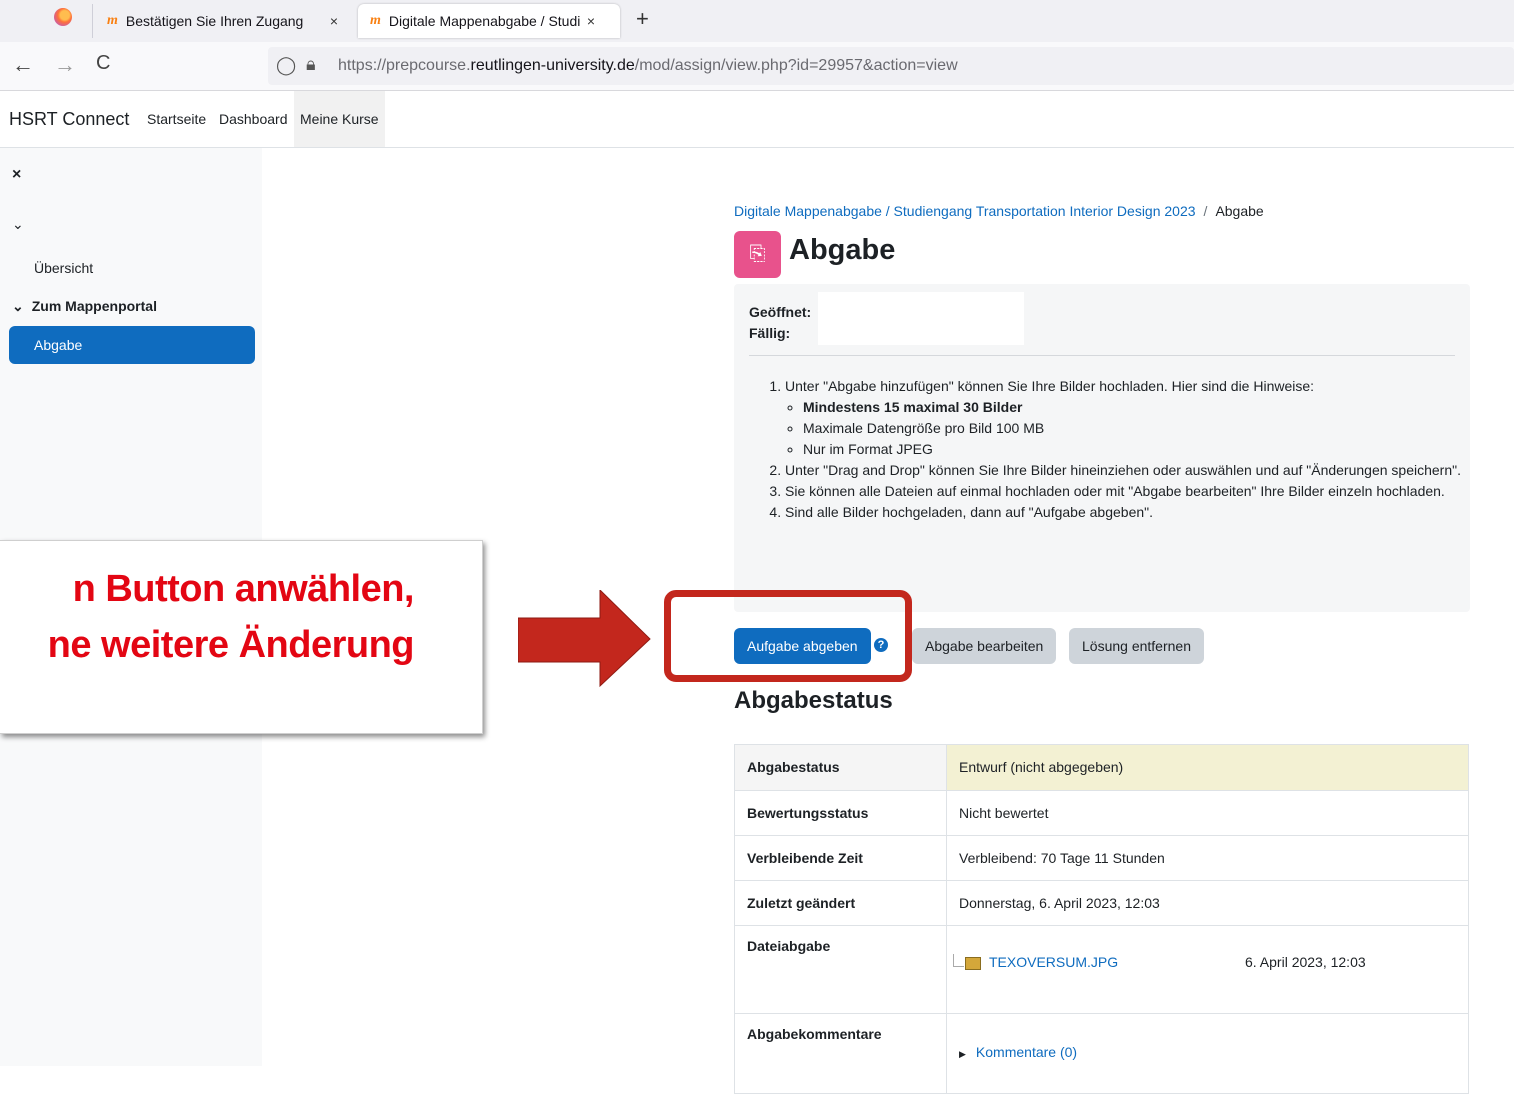 This screenshot has width=1514, height=1094. What do you see at coordinates (1136, 428) in the screenshot?
I see `hint-item: Maximale Datengröße pro Bild 100 MB` at bounding box center [1136, 428].